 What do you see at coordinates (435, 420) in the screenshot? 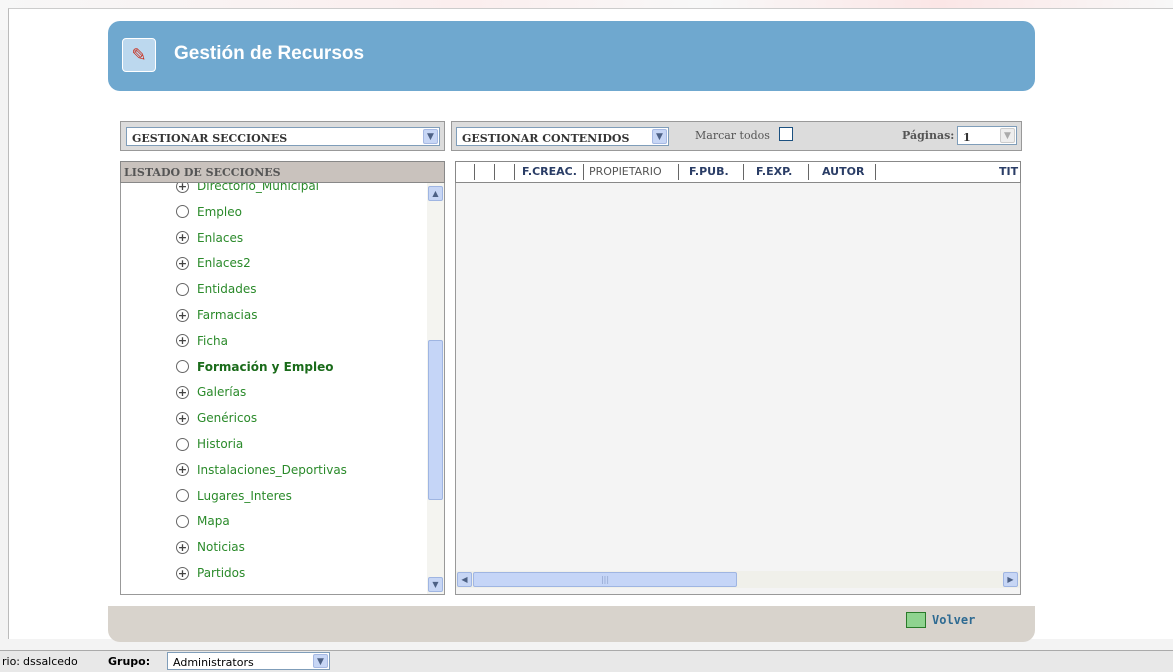
I see `scrollbar-thumb` at bounding box center [435, 420].